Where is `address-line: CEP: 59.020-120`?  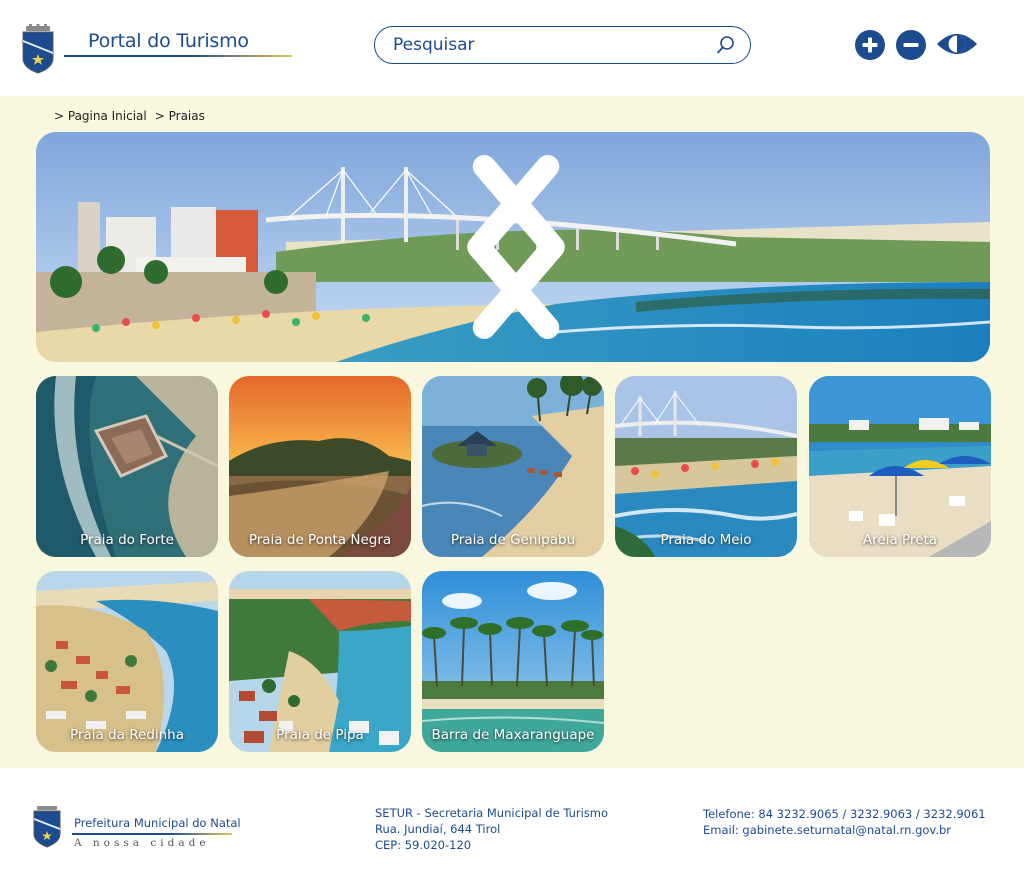 address-line: CEP: 59.020-120 is located at coordinates (423, 845).